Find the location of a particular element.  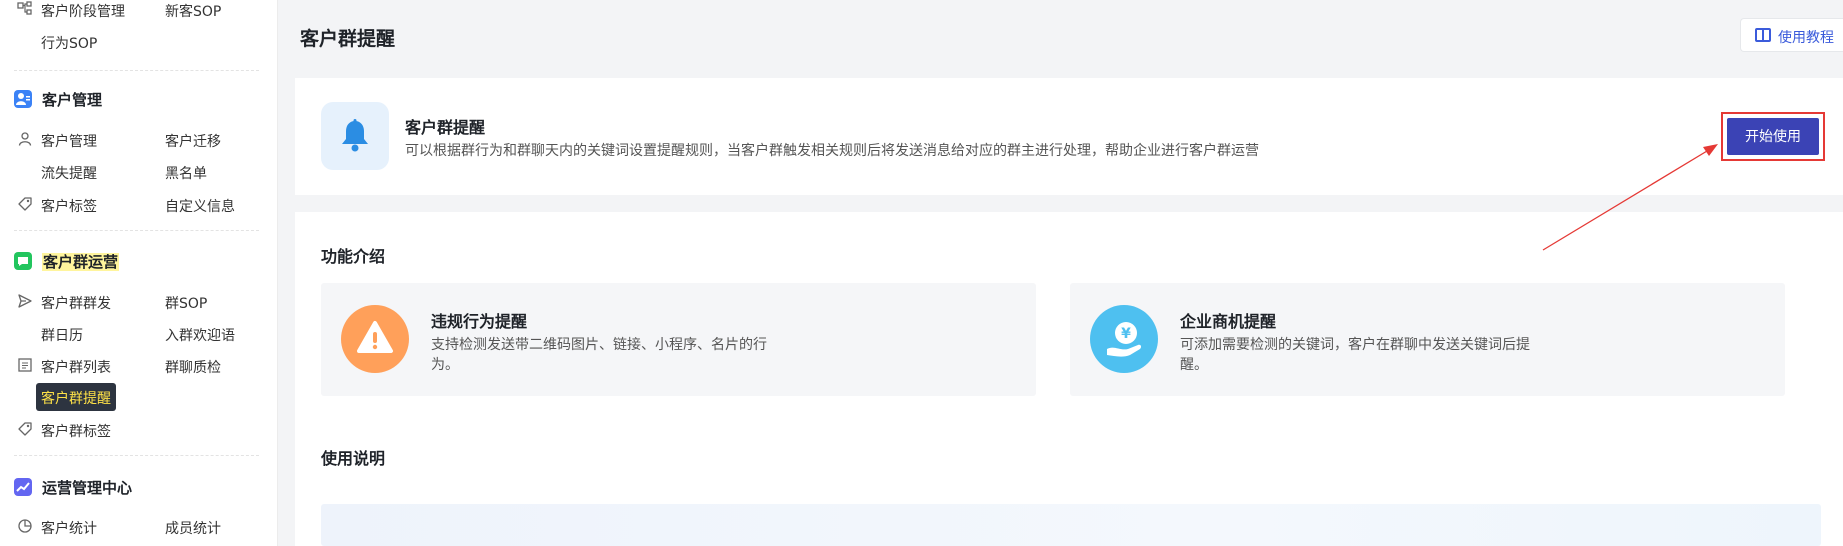

intro-title: 客户群提醒 is located at coordinates (445, 127).